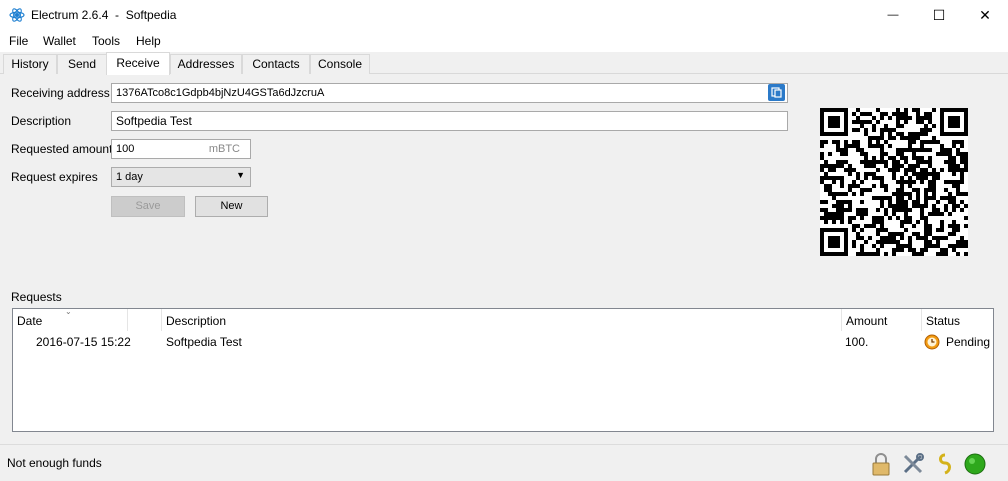 The width and height of the screenshot is (1008, 481). Describe the element at coordinates (70, 319) in the screenshot. I see `column-header-date: Date ⌄` at that location.